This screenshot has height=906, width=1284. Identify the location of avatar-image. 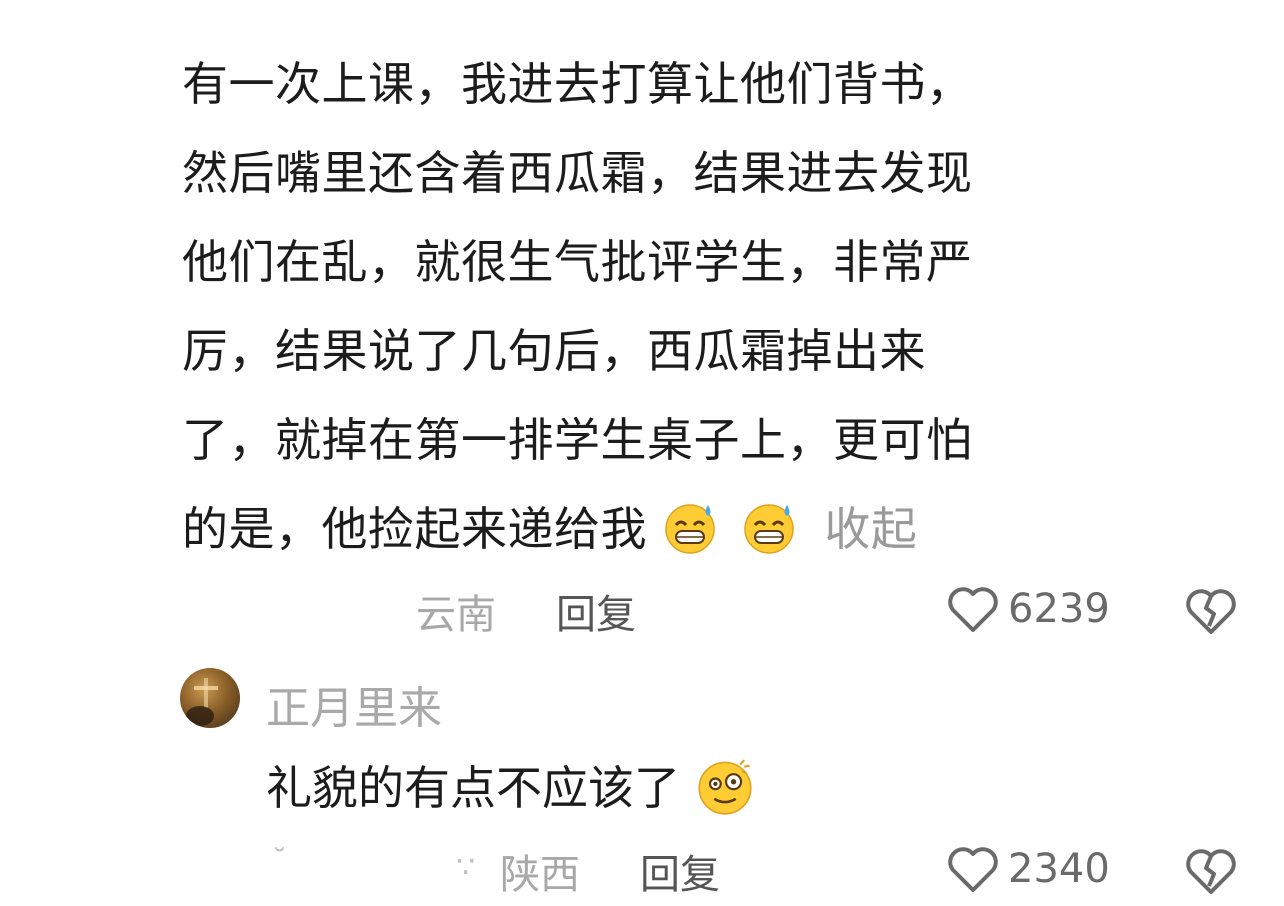
(202, 702).